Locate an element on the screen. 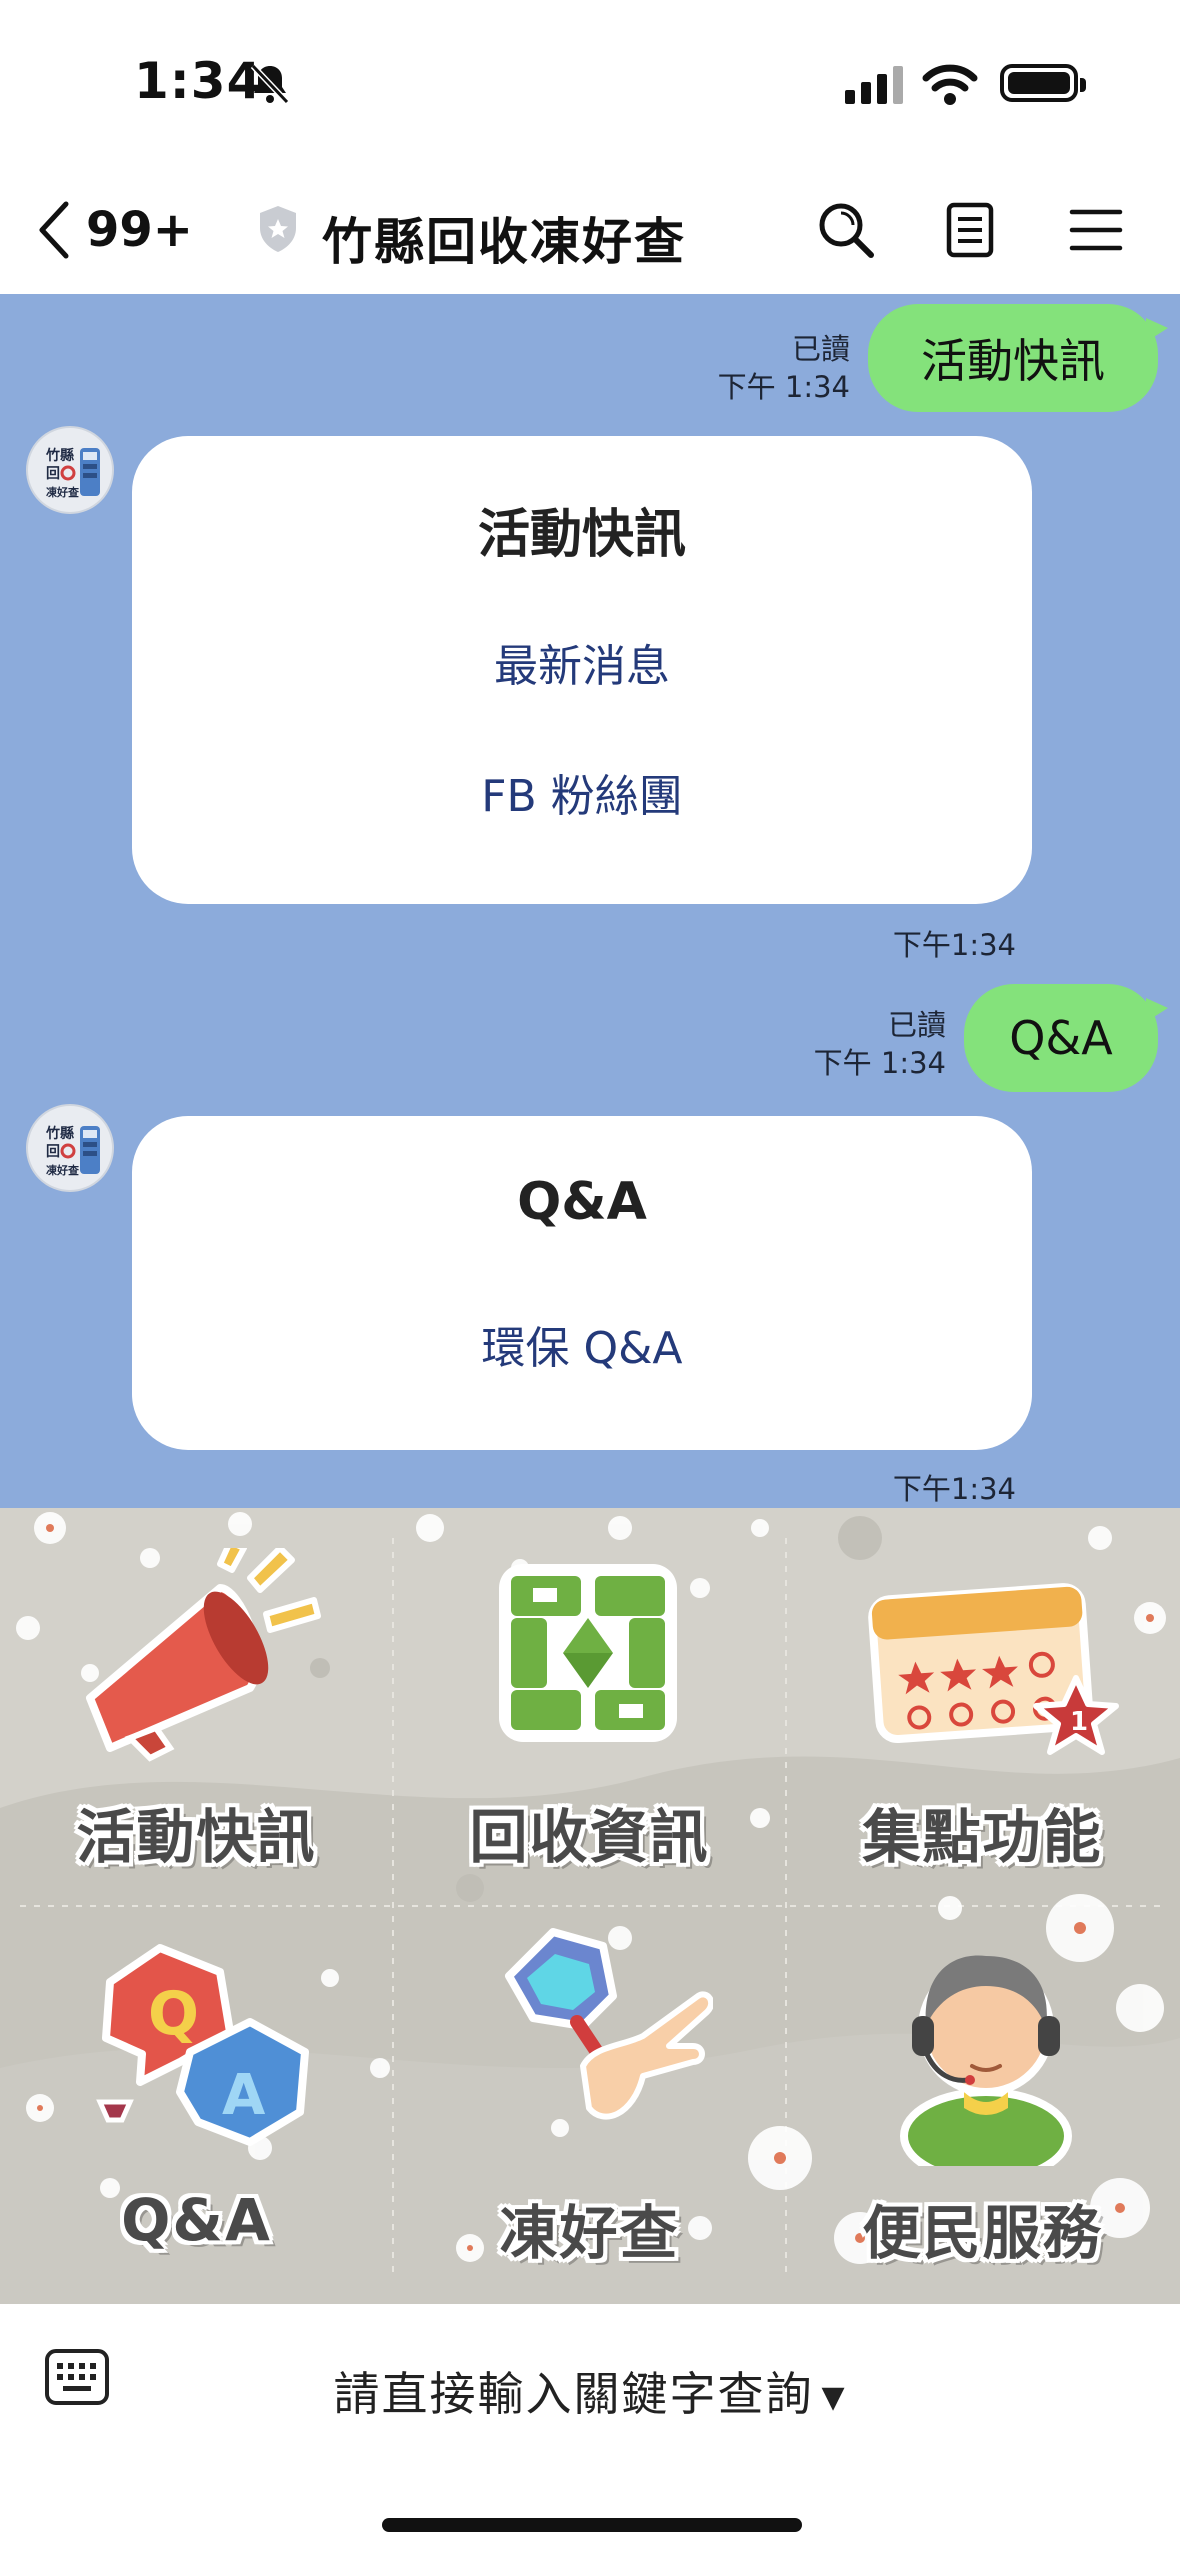 This screenshot has height=2560, width=1180. rich-menu-services: 便民服務 is located at coordinates (982, 2105).